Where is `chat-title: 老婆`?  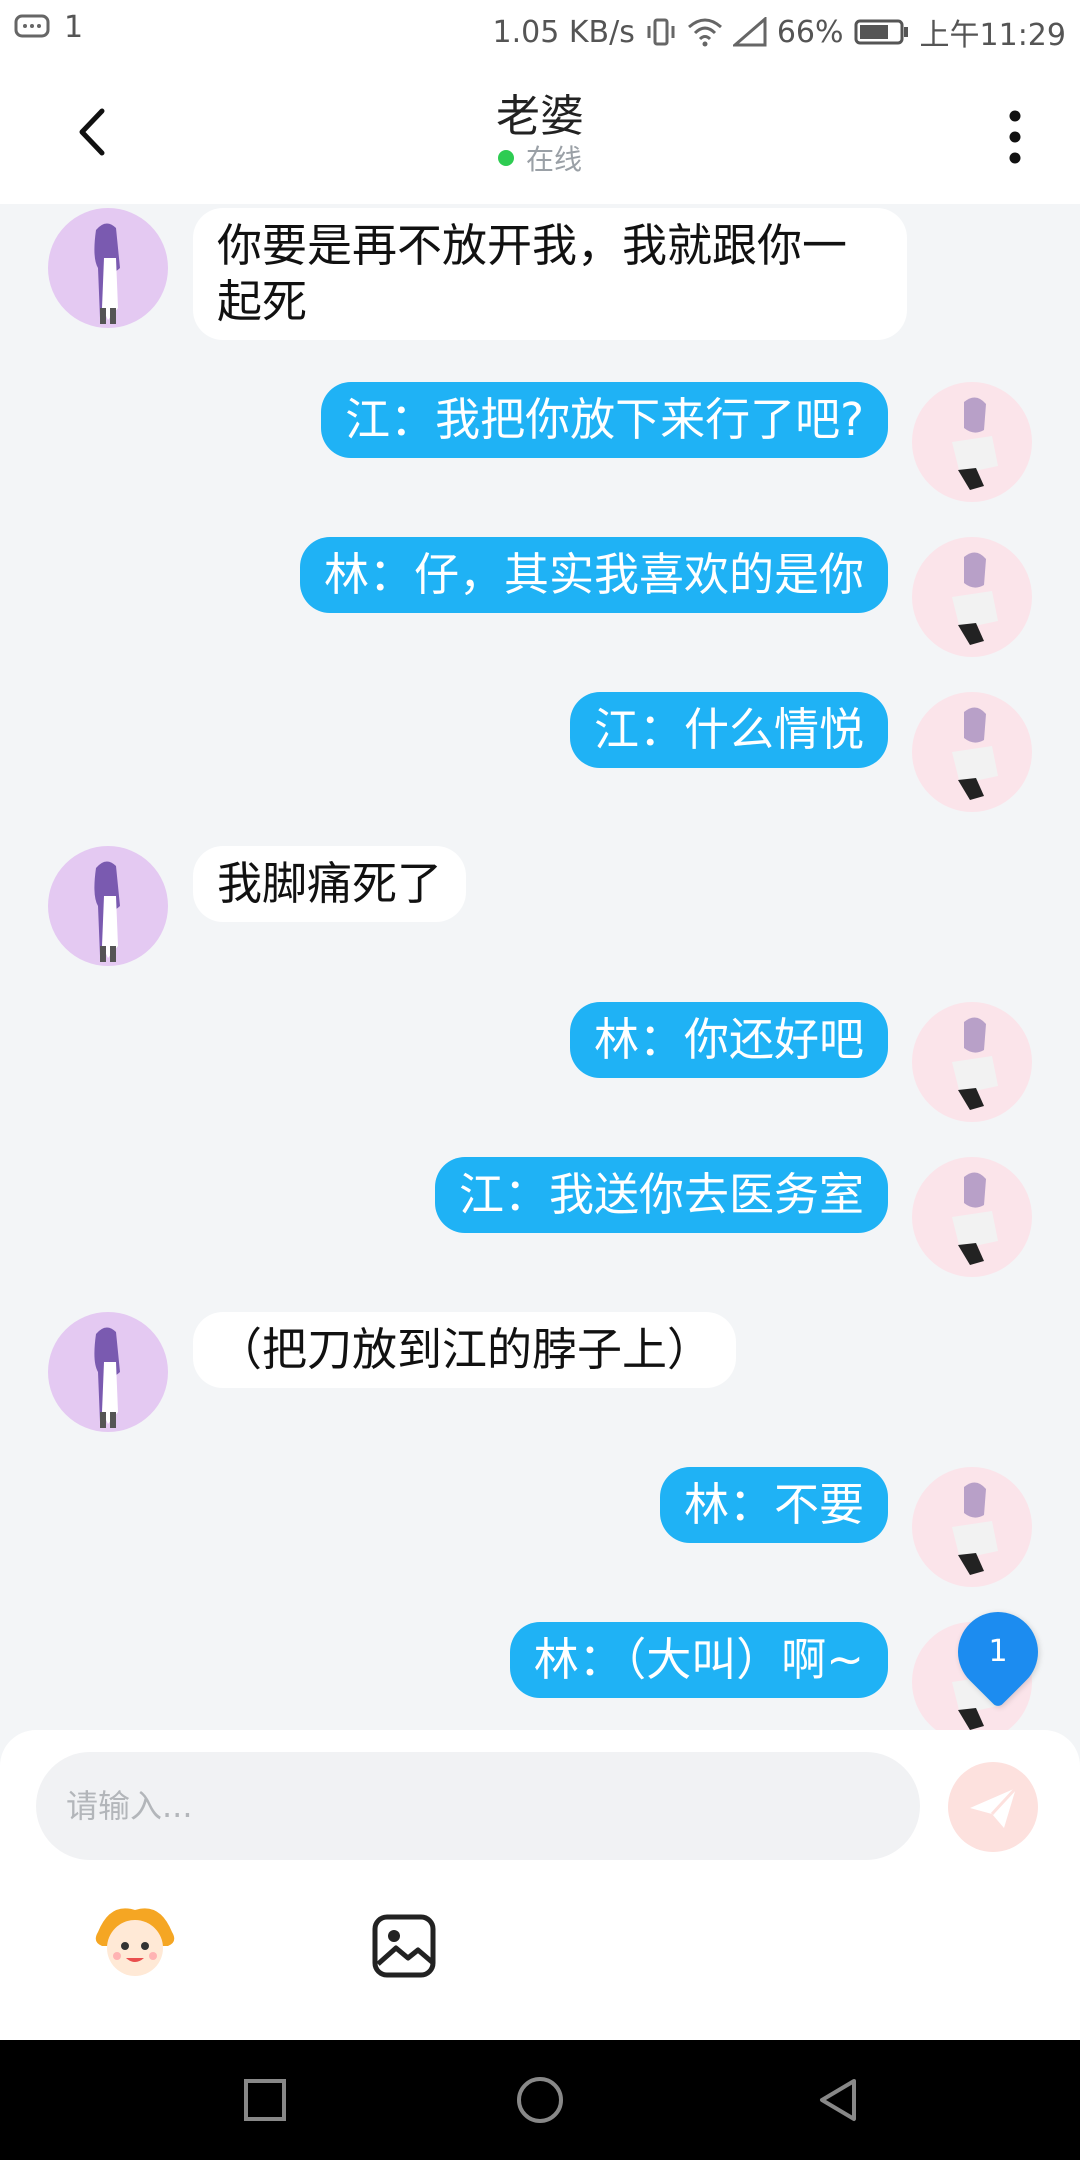
chat-title: 老婆 is located at coordinates (540, 116).